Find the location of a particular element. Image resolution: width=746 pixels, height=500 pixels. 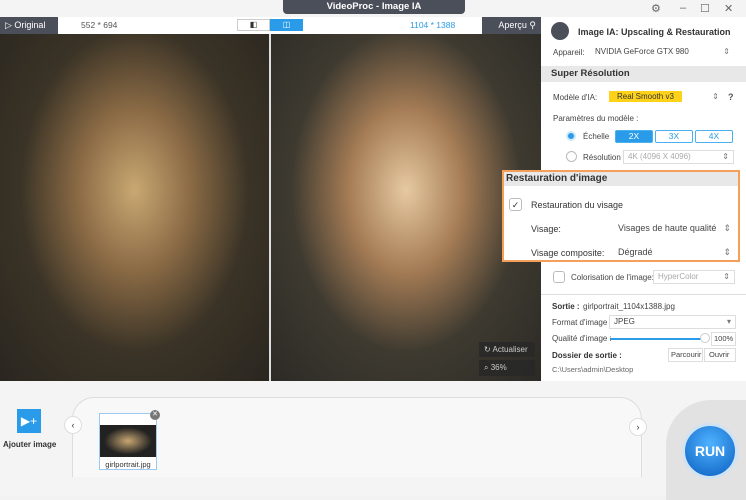

face-select: Visages de haute qualité ⇕ is located at coordinates (674, 228).